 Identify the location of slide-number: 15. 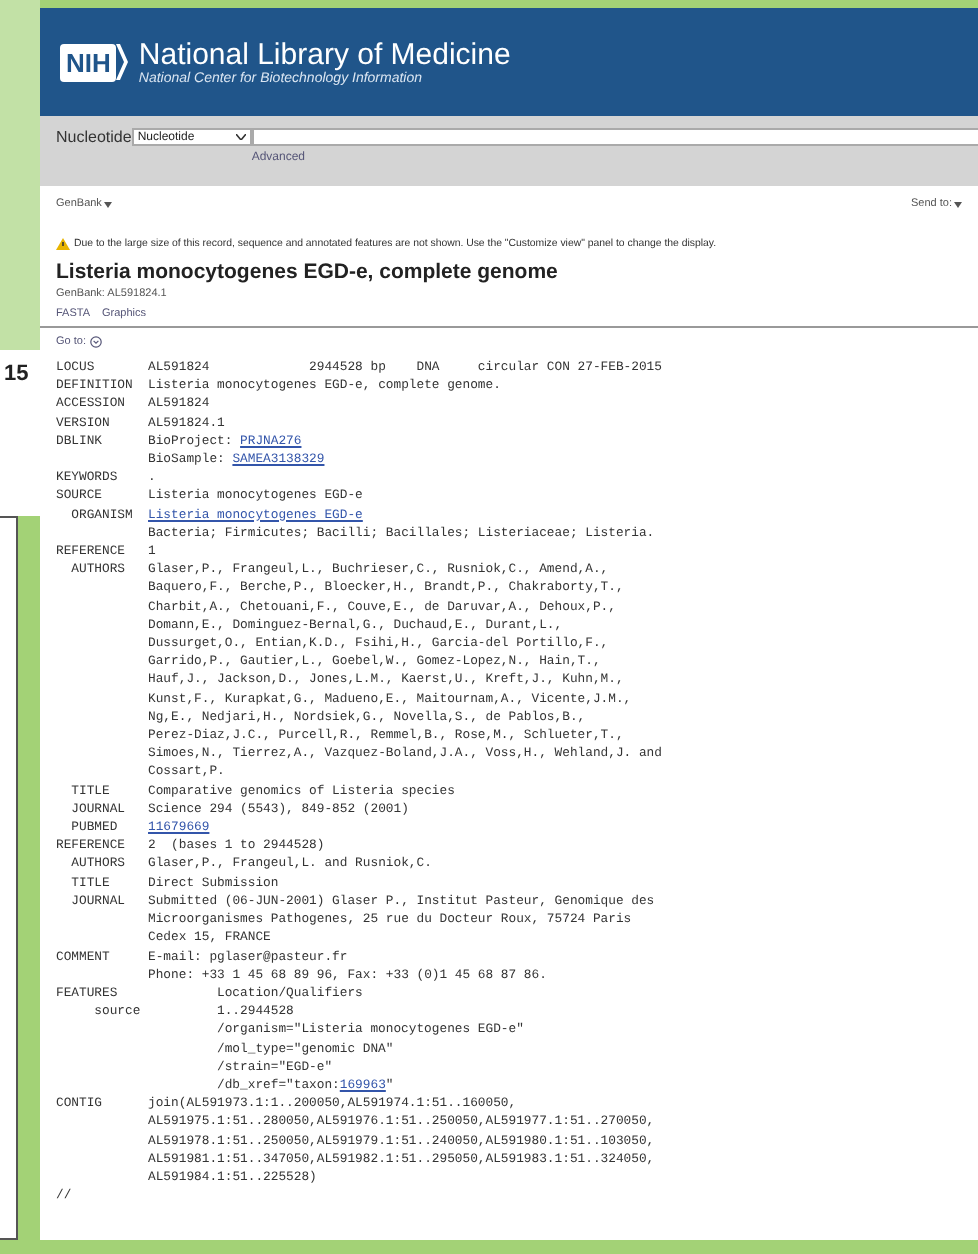
(16, 374).